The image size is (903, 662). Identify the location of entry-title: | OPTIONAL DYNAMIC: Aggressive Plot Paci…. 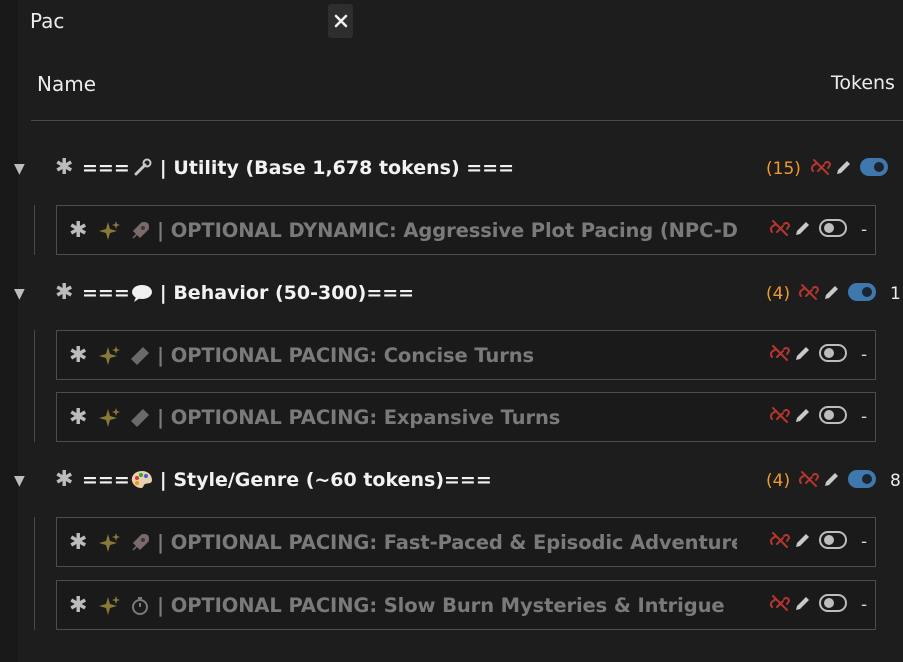
(447, 230).